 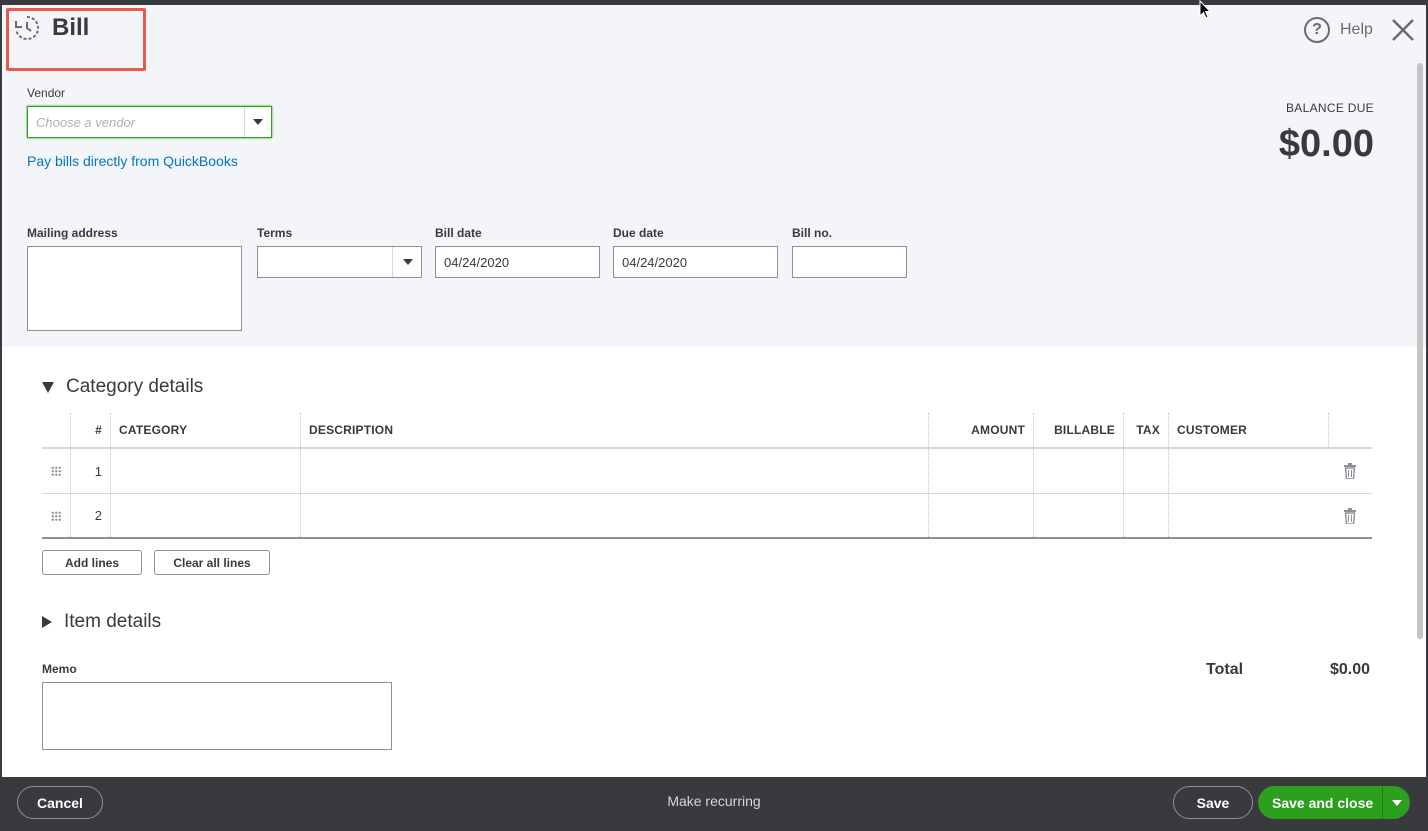 What do you see at coordinates (113, 621) in the screenshot?
I see `item-details-title: Item details` at bounding box center [113, 621].